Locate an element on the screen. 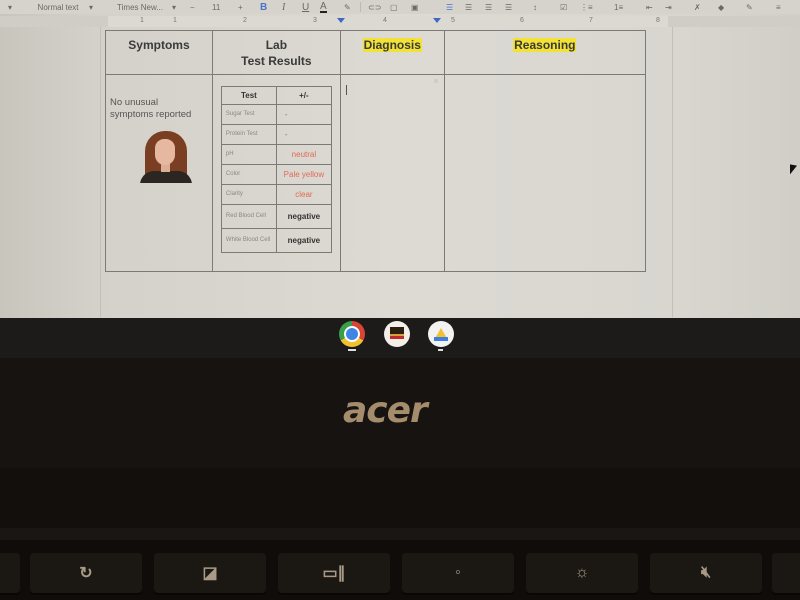 The height and width of the screenshot is (600, 800). font-size-increase-button: + is located at coordinates (240, 7).